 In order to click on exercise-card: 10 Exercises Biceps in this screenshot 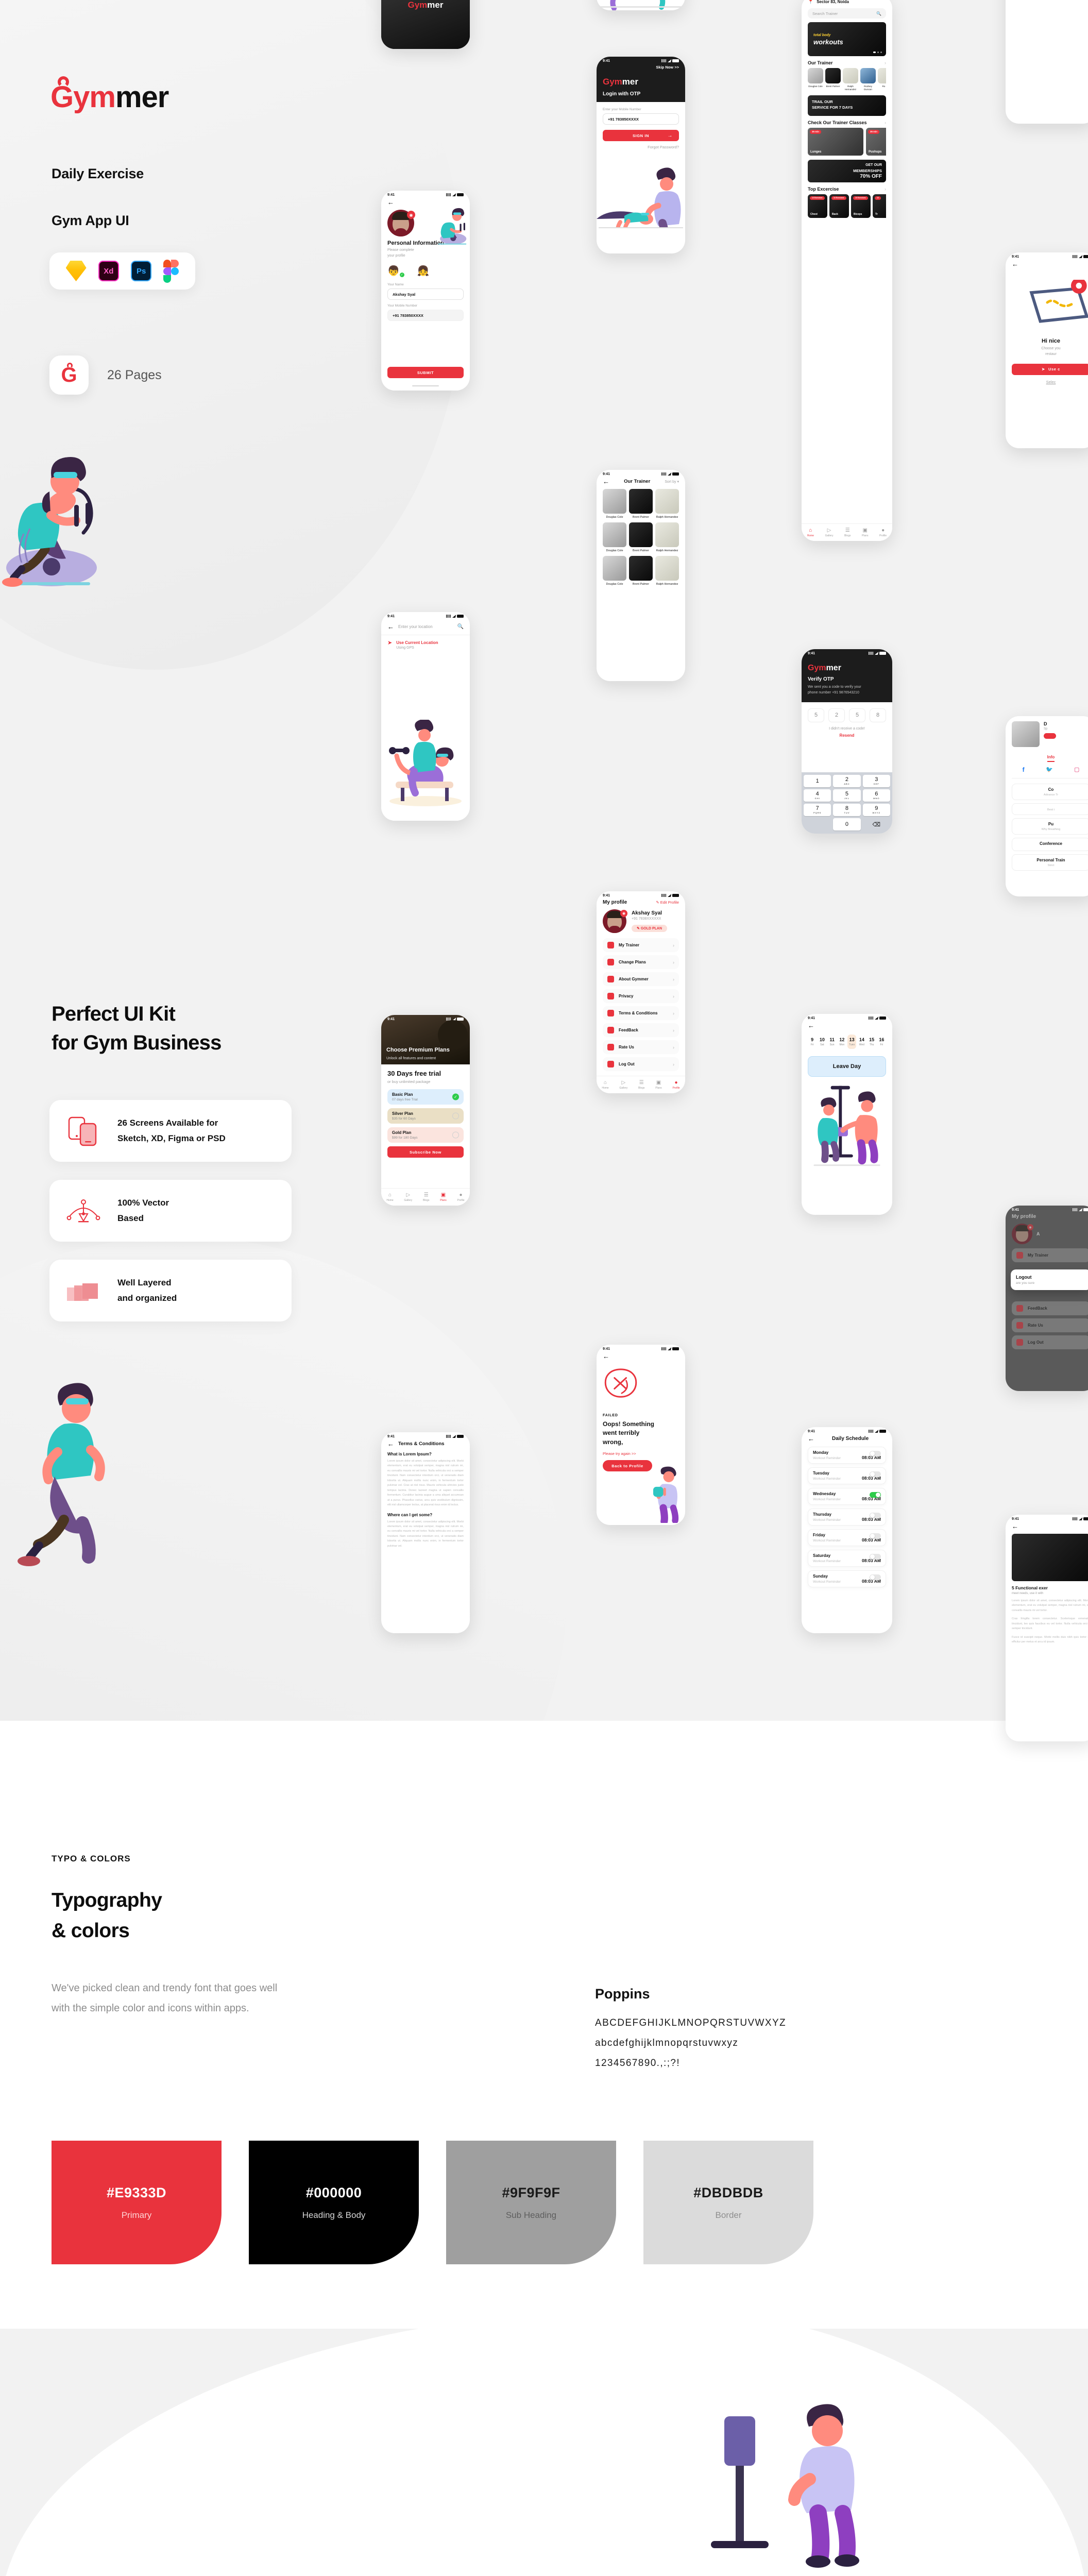, I will do `click(861, 206)`.